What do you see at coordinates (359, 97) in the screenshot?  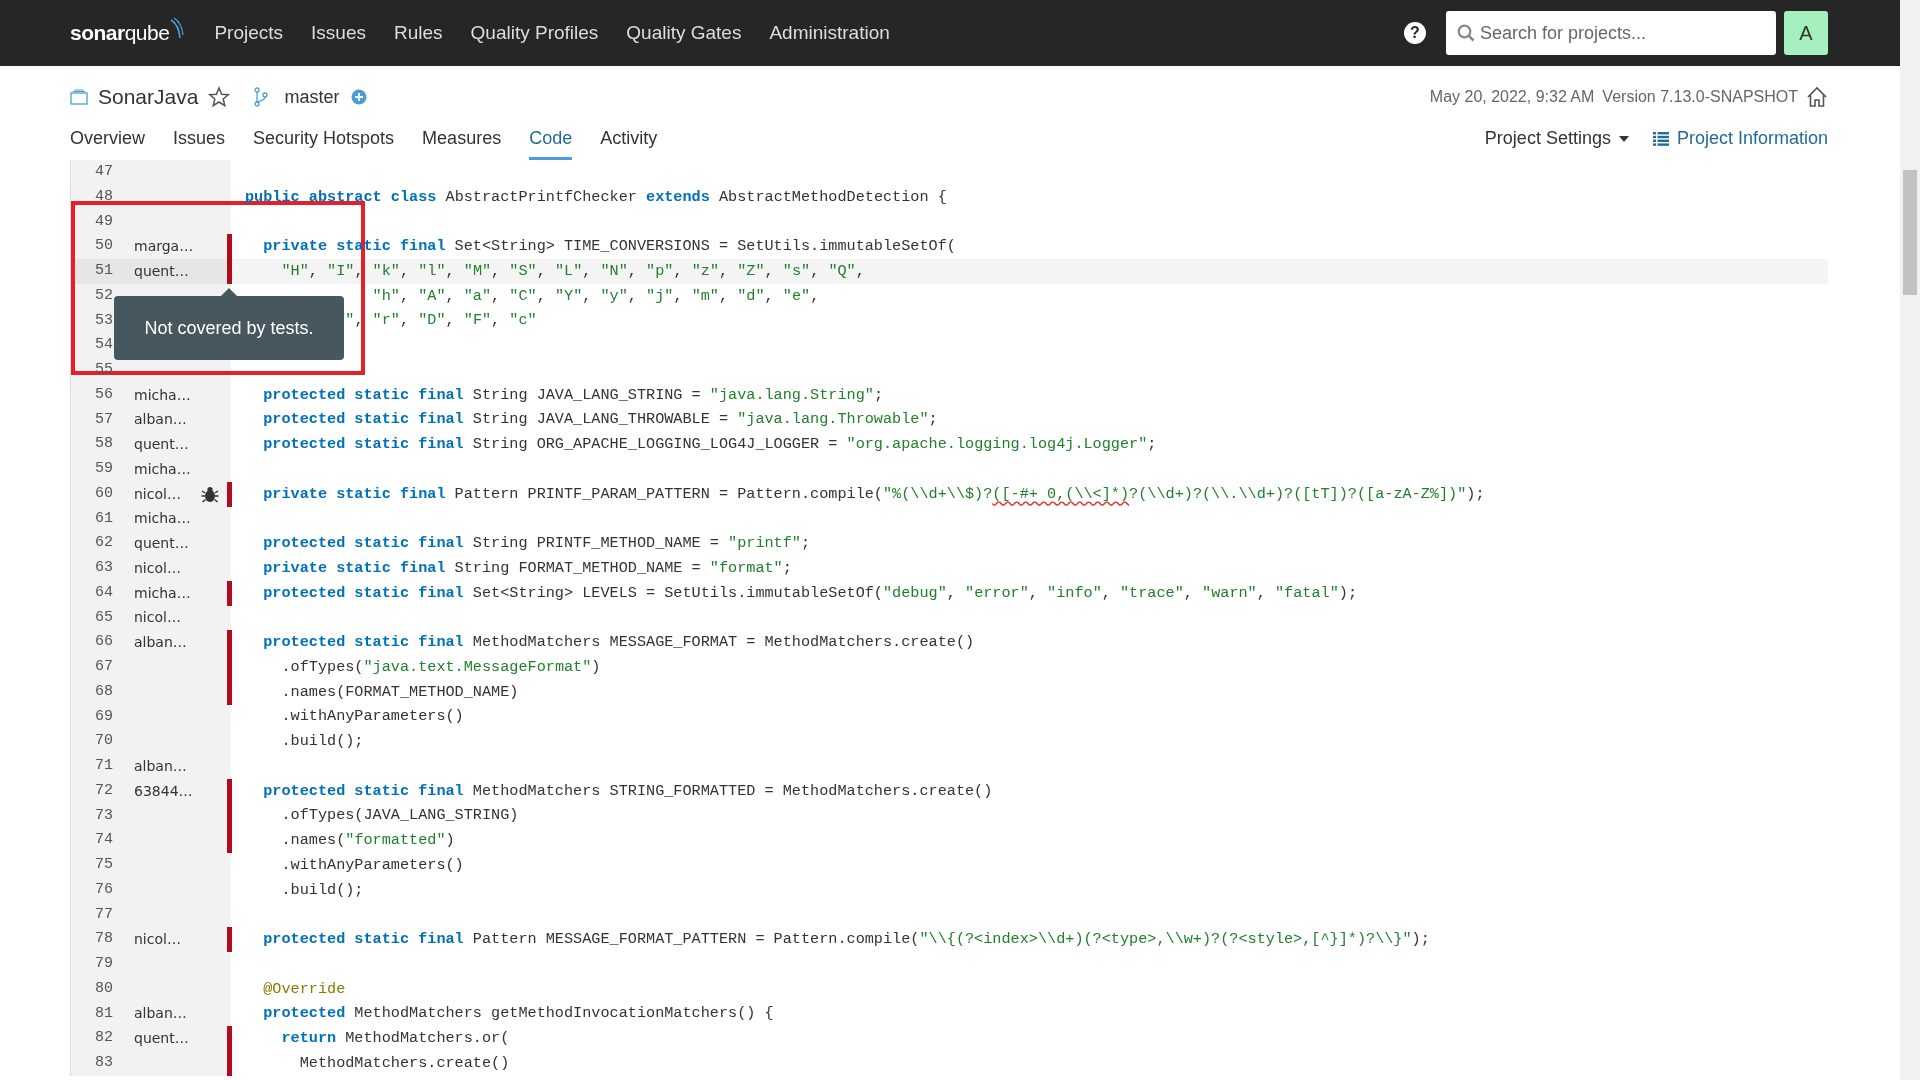 I see `plus-circle-icon` at bounding box center [359, 97].